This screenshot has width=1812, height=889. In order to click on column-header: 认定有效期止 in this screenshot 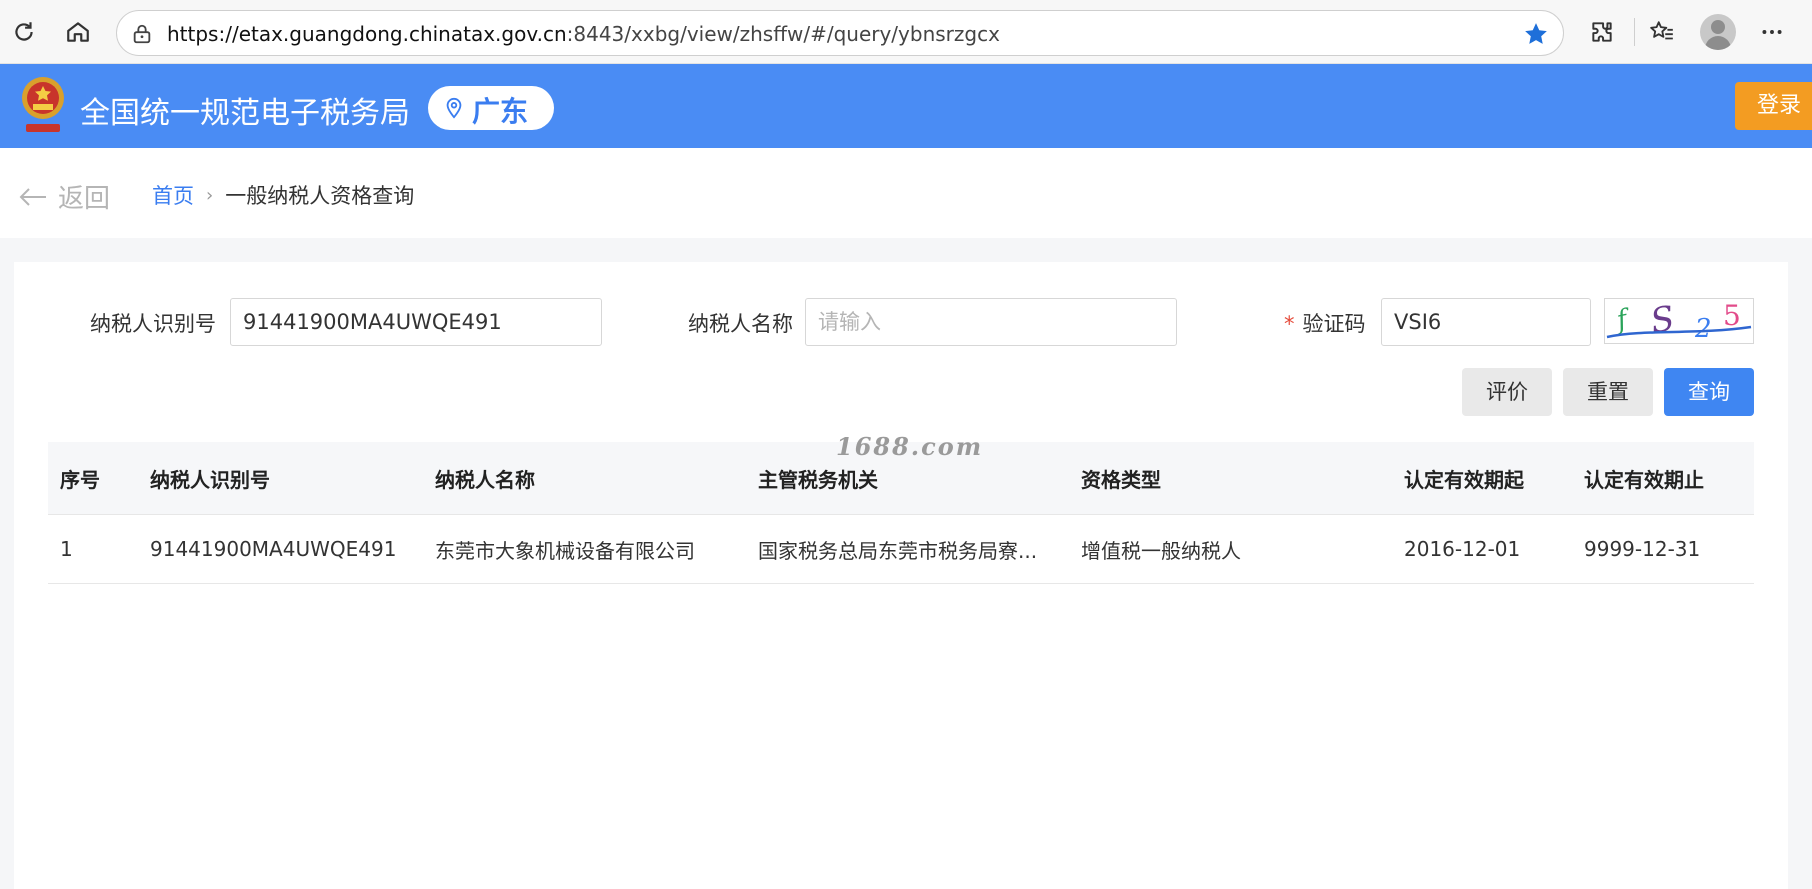, I will do `click(1644, 479)`.